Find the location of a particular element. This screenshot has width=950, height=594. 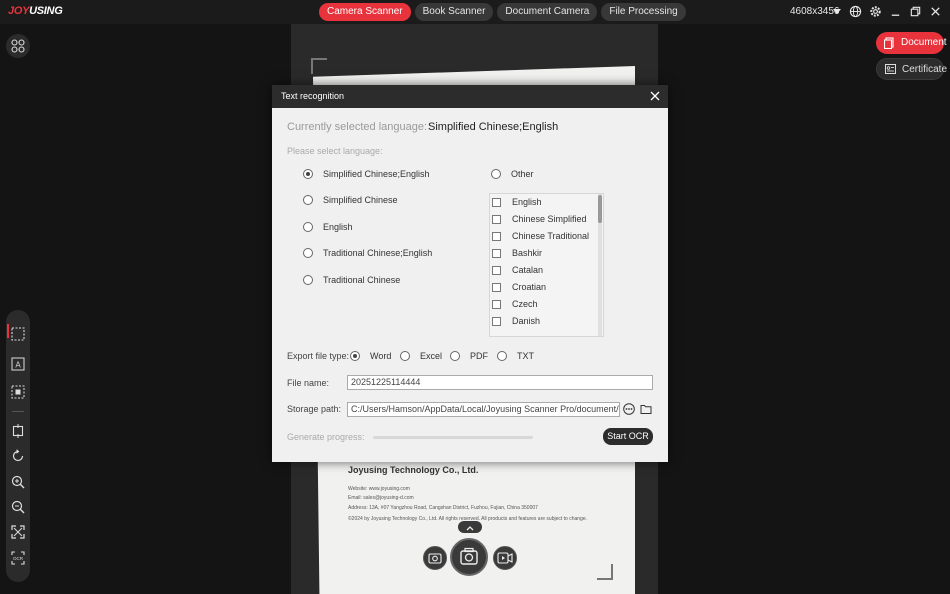

chevron-down-icon is located at coordinates (837, 11).